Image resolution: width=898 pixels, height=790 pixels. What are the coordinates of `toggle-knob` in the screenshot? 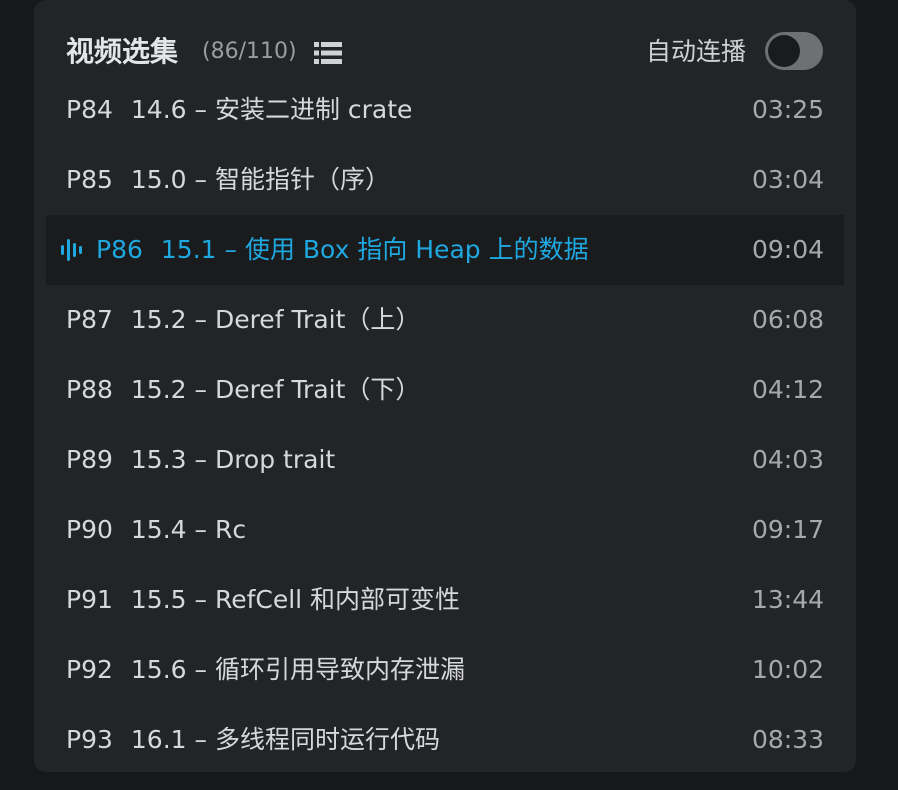 It's located at (784, 51).